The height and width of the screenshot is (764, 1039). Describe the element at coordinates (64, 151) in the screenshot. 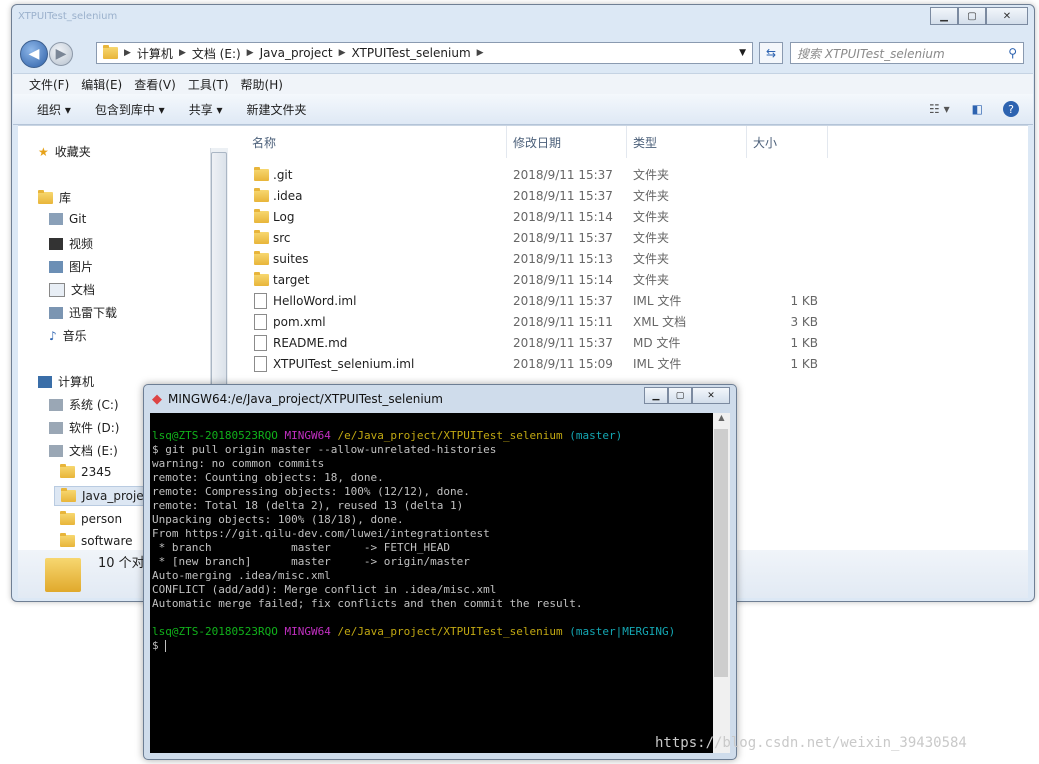

I see `nav-favorites: ★ 收藏夹` at that location.